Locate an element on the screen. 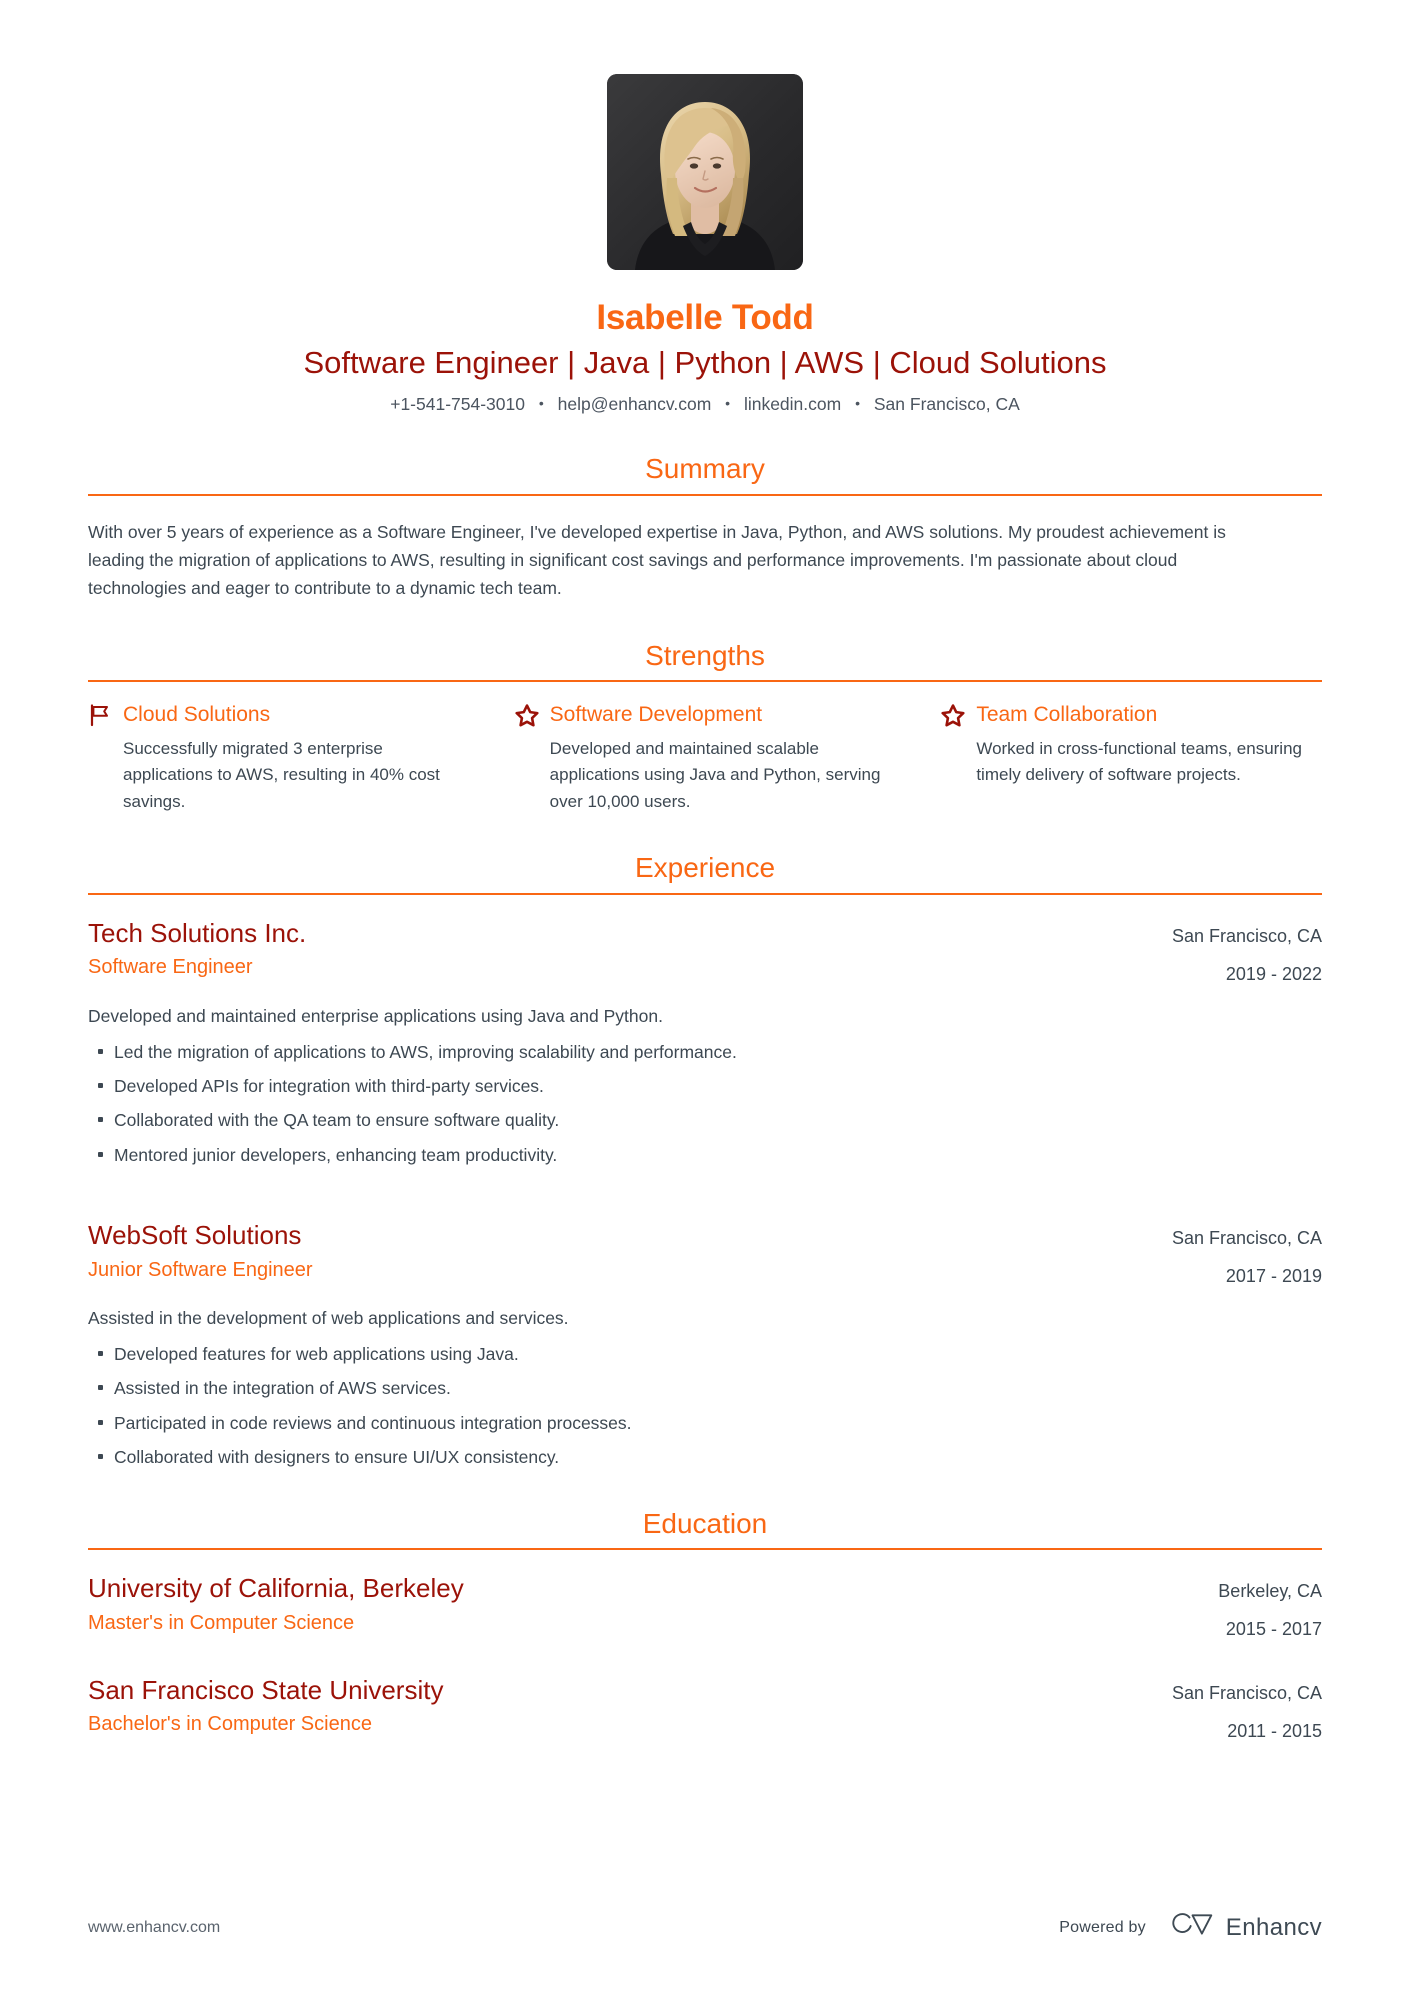 The image size is (1410, 1995). strength-header: Team Collaboration is located at coordinates (1131, 714).